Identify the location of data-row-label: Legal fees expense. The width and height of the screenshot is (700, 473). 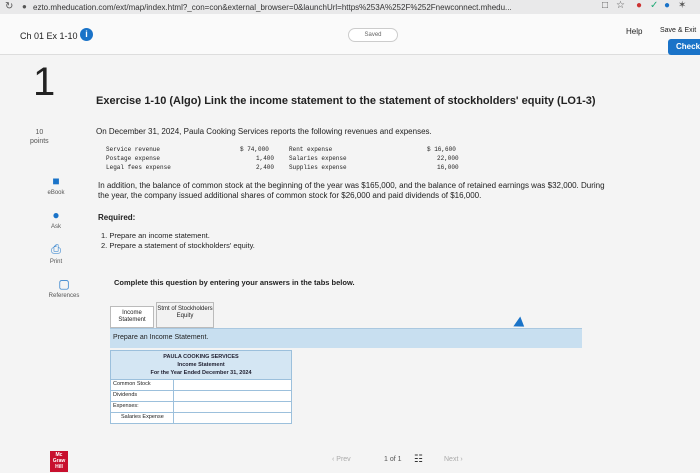
(138, 167).